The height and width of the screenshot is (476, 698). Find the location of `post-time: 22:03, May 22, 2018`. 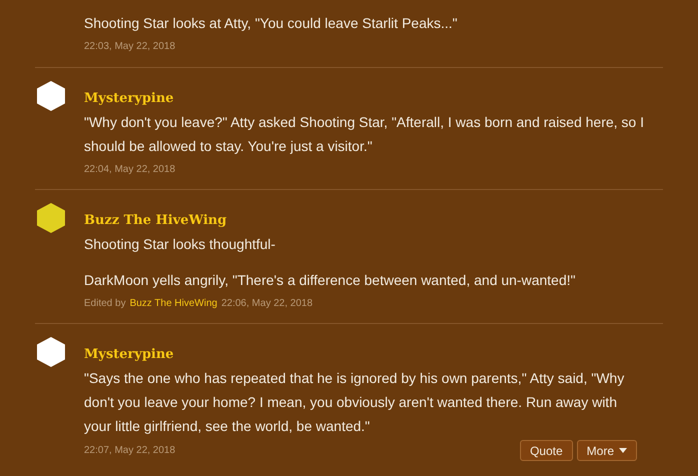

post-time: 22:03, May 22, 2018 is located at coordinates (130, 47).